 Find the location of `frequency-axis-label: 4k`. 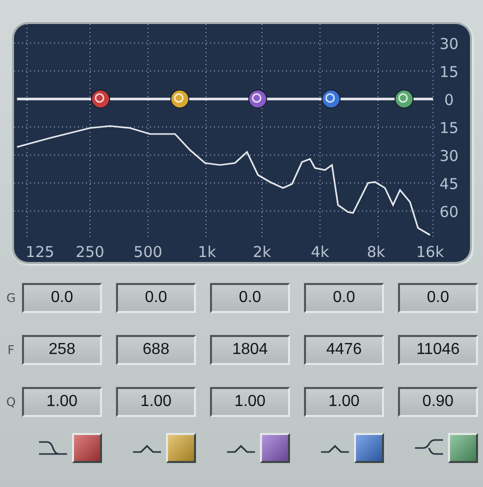

frequency-axis-label: 4k is located at coordinates (320, 252).